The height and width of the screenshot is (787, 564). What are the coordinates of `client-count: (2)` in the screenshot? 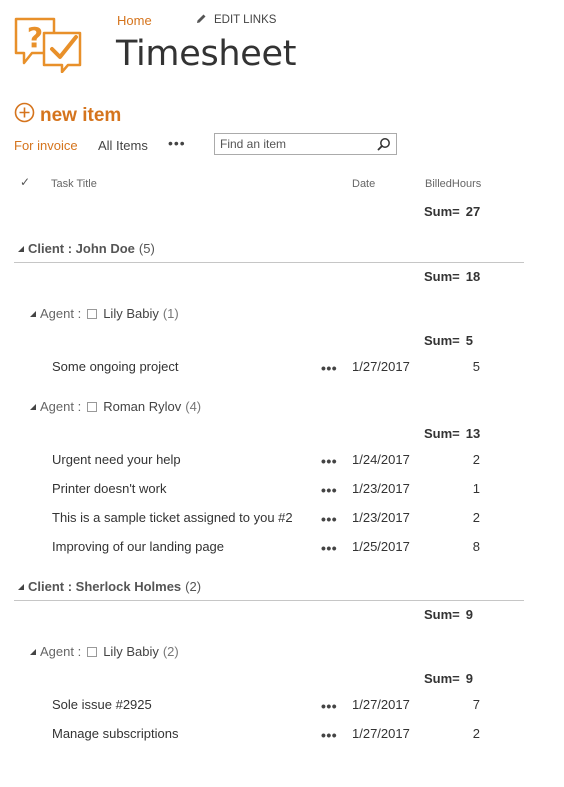 It's located at (193, 586).